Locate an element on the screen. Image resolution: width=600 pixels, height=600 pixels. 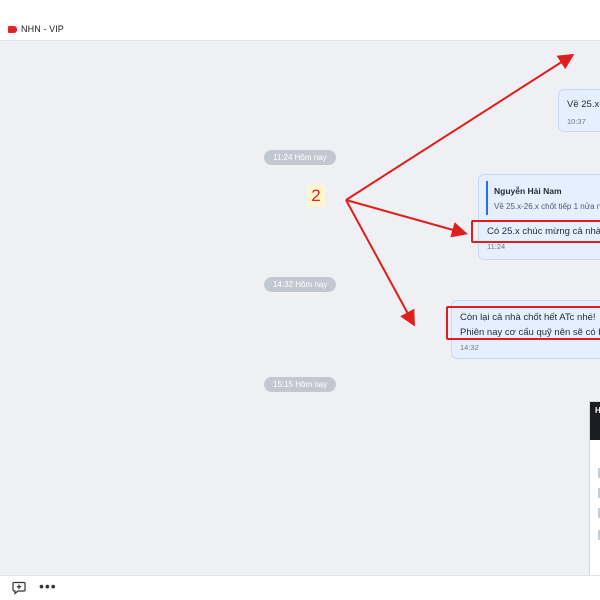
message-time: 10:37 is located at coordinates (576, 121).